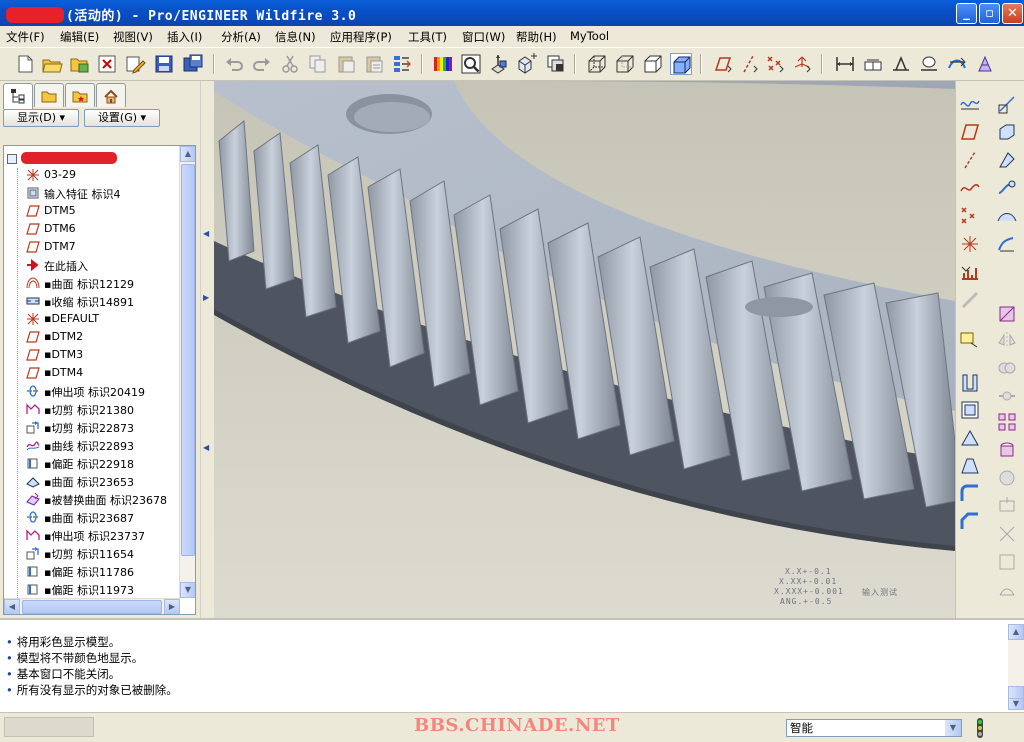 The width and height of the screenshot is (1024, 742). I want to click on undo-icon, so click(234, 64).